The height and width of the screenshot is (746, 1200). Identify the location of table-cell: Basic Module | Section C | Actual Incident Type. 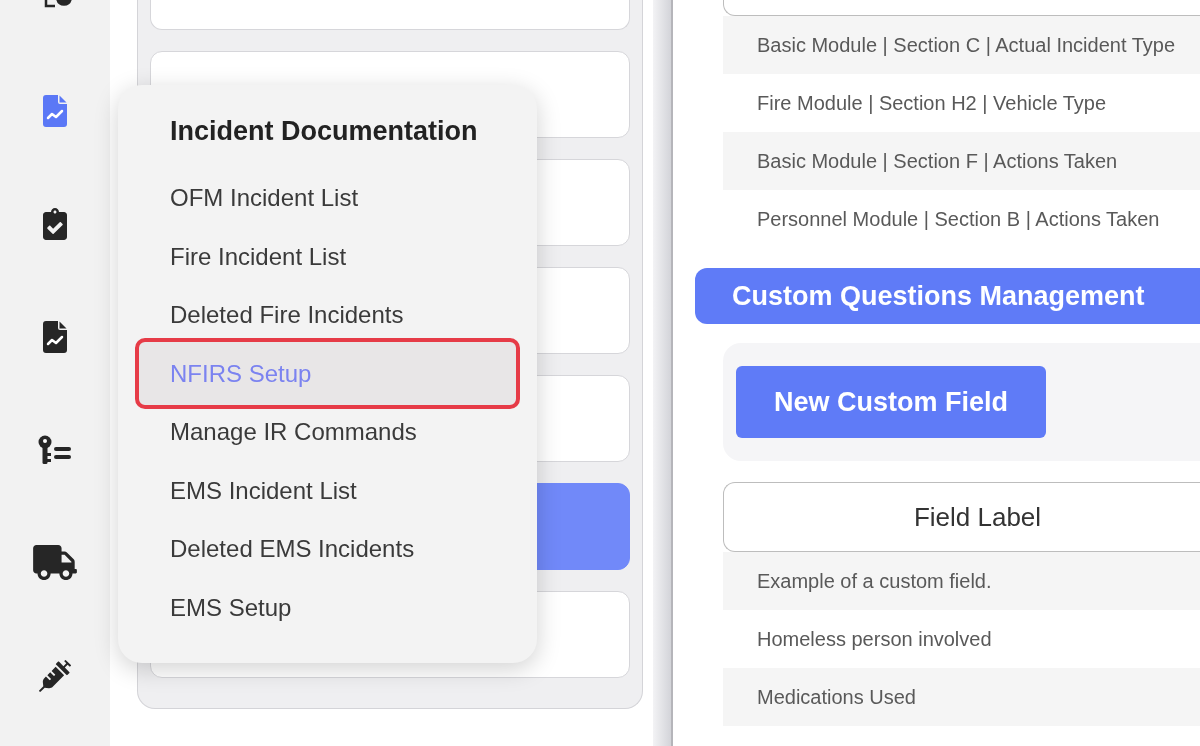
(961, 45).